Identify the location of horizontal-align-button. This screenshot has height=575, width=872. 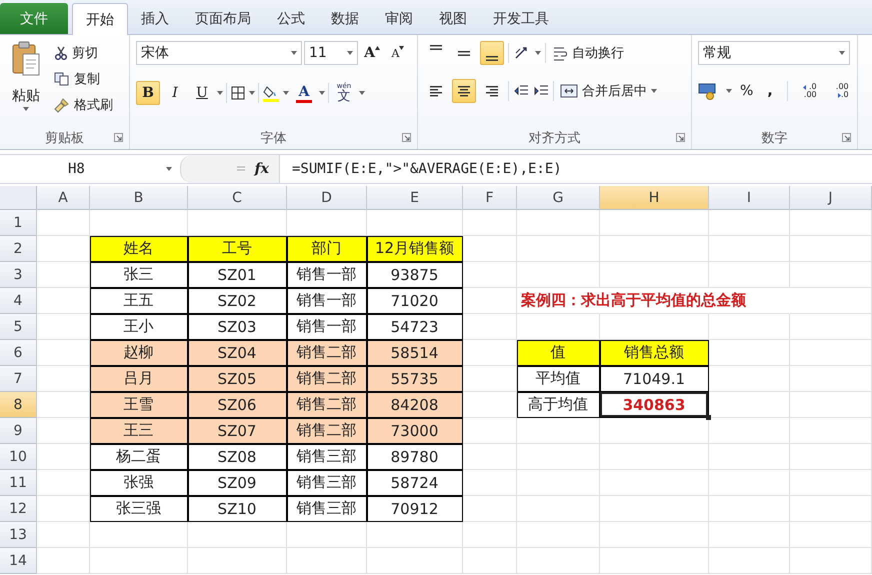
(464, 91).